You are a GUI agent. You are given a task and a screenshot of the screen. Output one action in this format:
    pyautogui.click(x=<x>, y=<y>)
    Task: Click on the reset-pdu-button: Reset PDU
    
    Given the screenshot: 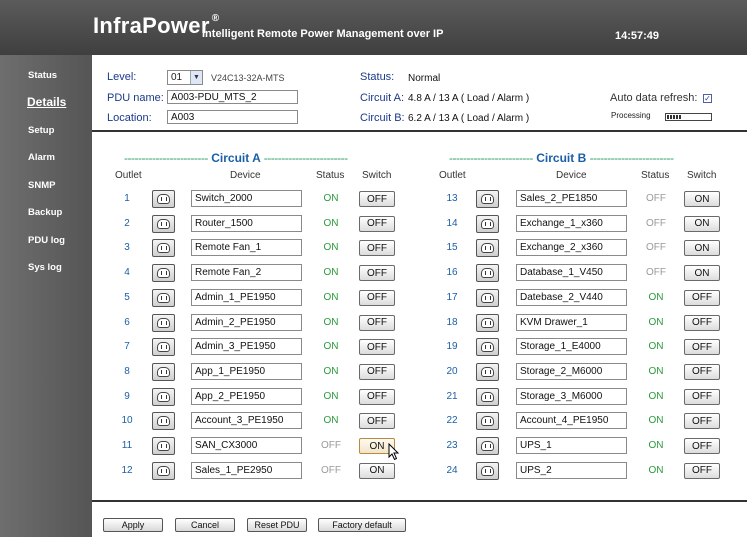 What is the action you would take?
    pyautogui.click(x=277, y=525)
    